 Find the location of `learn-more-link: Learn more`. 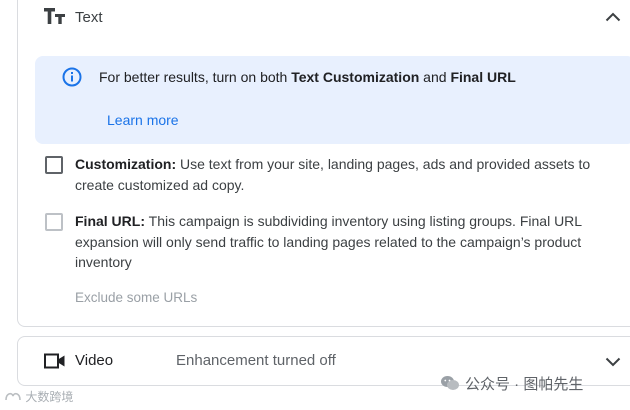

learn-more-link: Learn more is located at coordinates (143, 120).